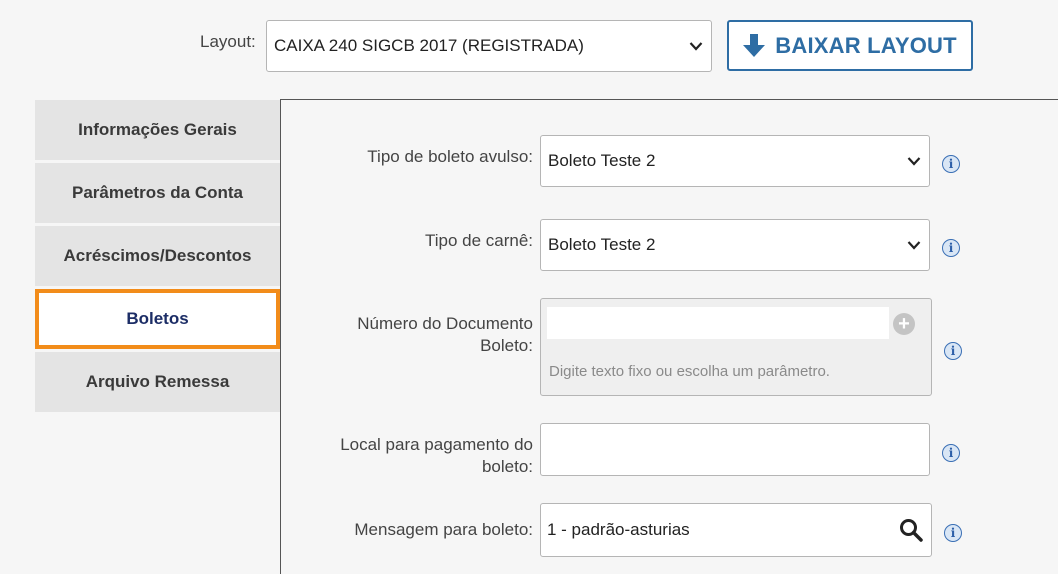 The image size is (1058, 574). What do you see at coordinates (735, 449) in the screenshot?
I see `local-pagamento-input` at bounding box center [735, 449].